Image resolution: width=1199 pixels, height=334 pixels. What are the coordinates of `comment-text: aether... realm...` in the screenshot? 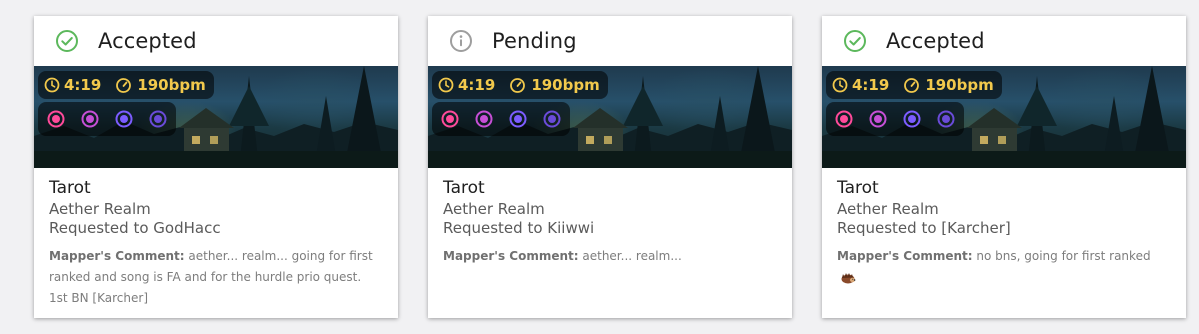 It's located at (632, 256).